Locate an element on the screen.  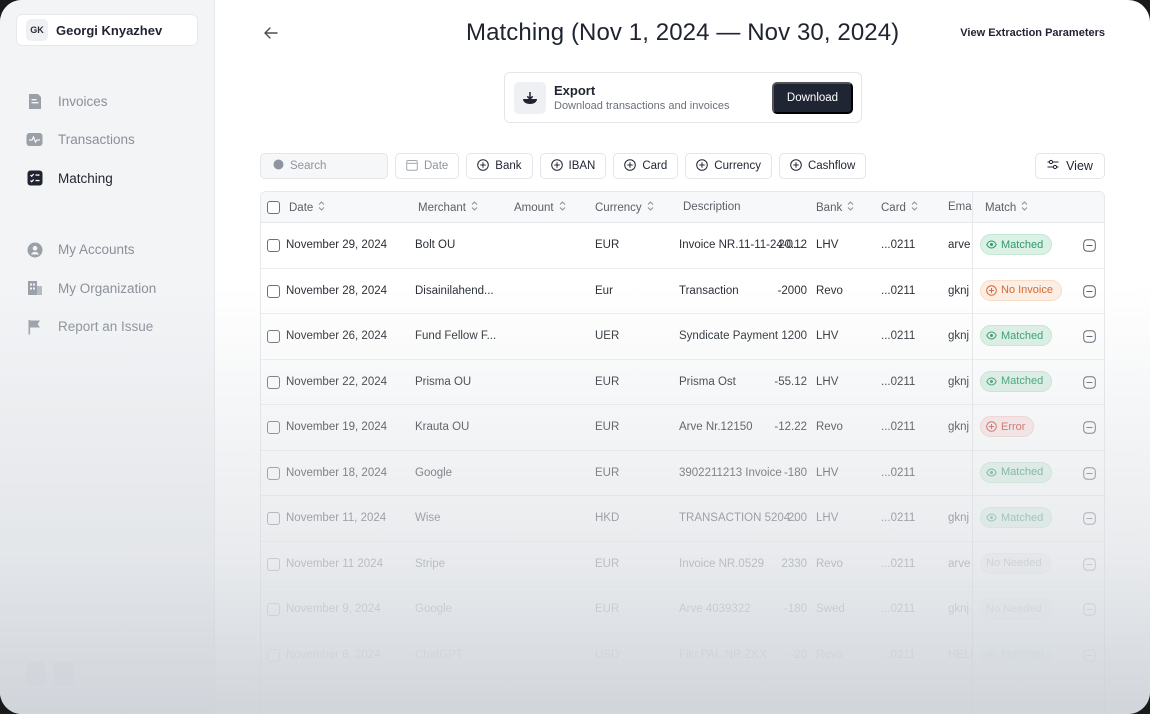
cell-description: Transaction is located at coordinates (709, 290).